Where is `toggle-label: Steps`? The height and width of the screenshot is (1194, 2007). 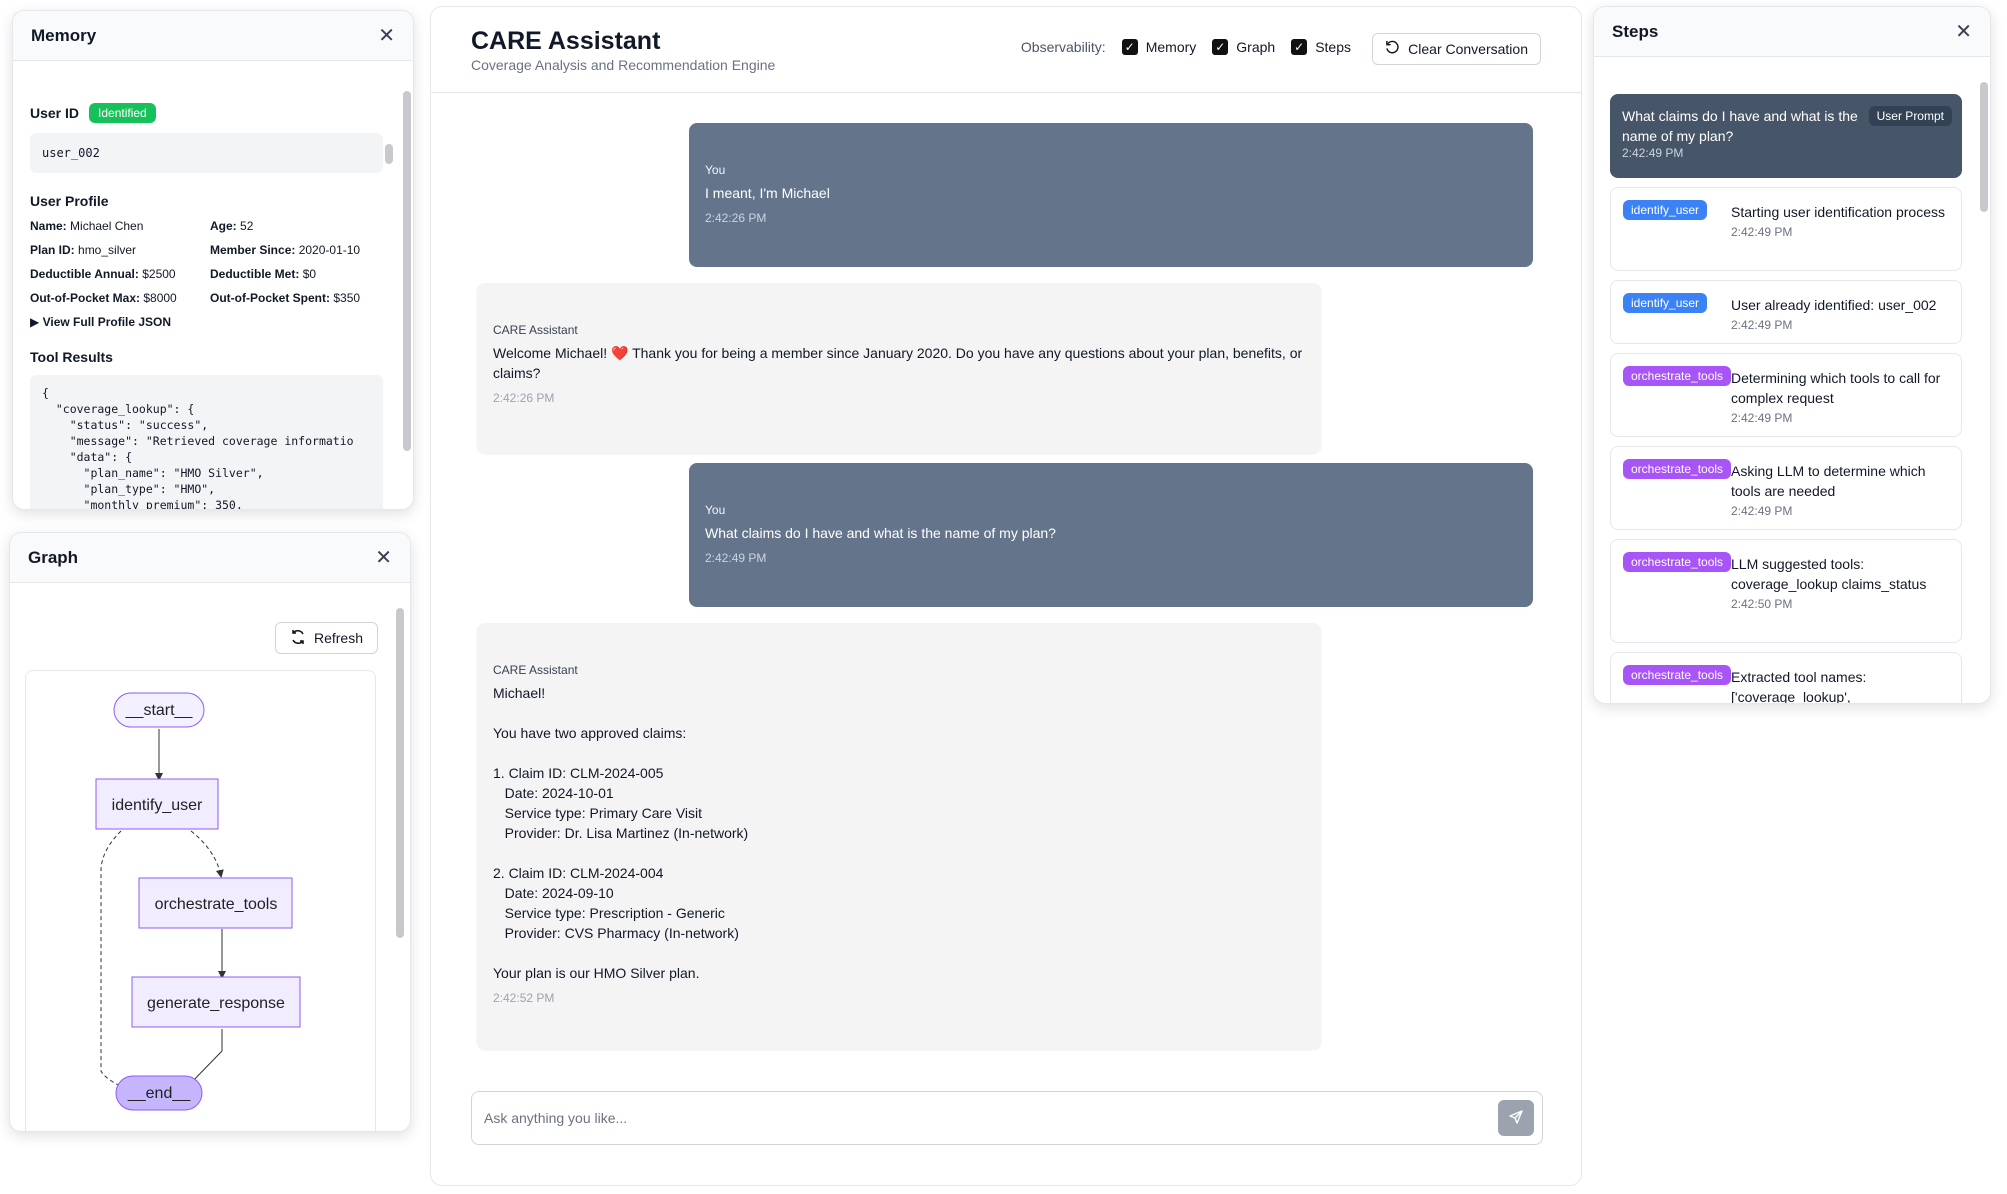 toggle-label: Steps is located at coordinates (1333, 47).